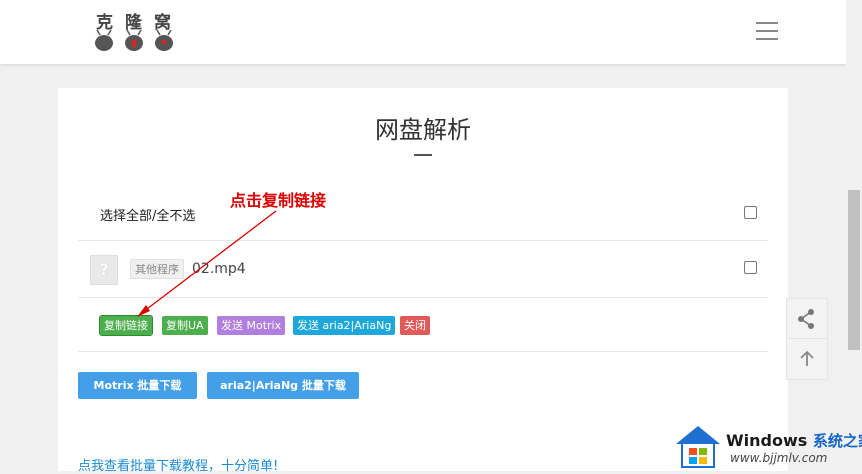 Image resolution: width=862 pixels, height=474 pixels. Describe the element at coordinates (854, 270) in the screenshot. I see `scrollbar-thumb` at that location.